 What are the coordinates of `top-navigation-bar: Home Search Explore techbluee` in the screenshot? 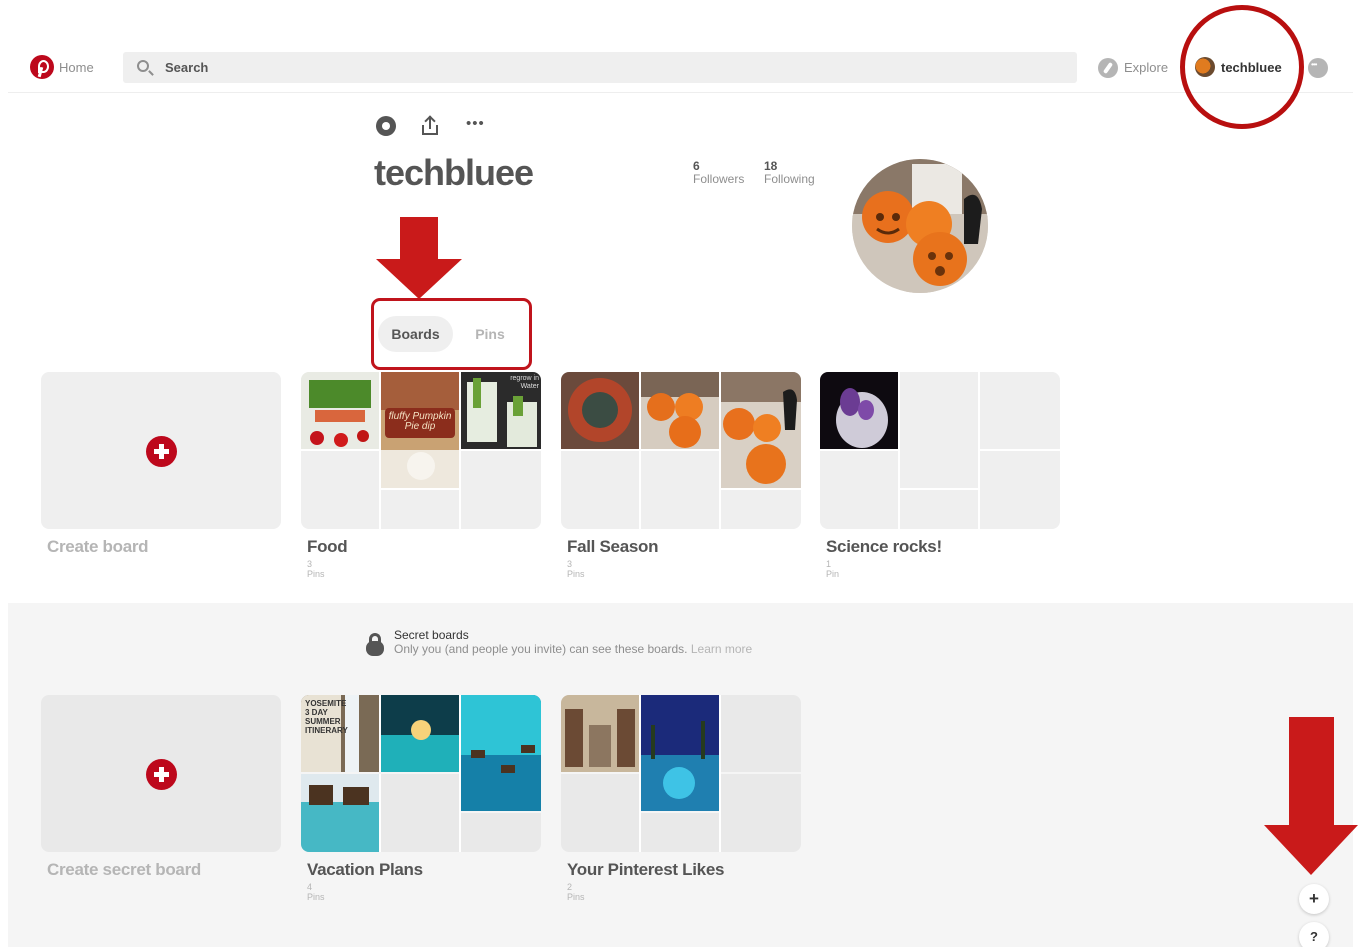 It's located at (680, 68).